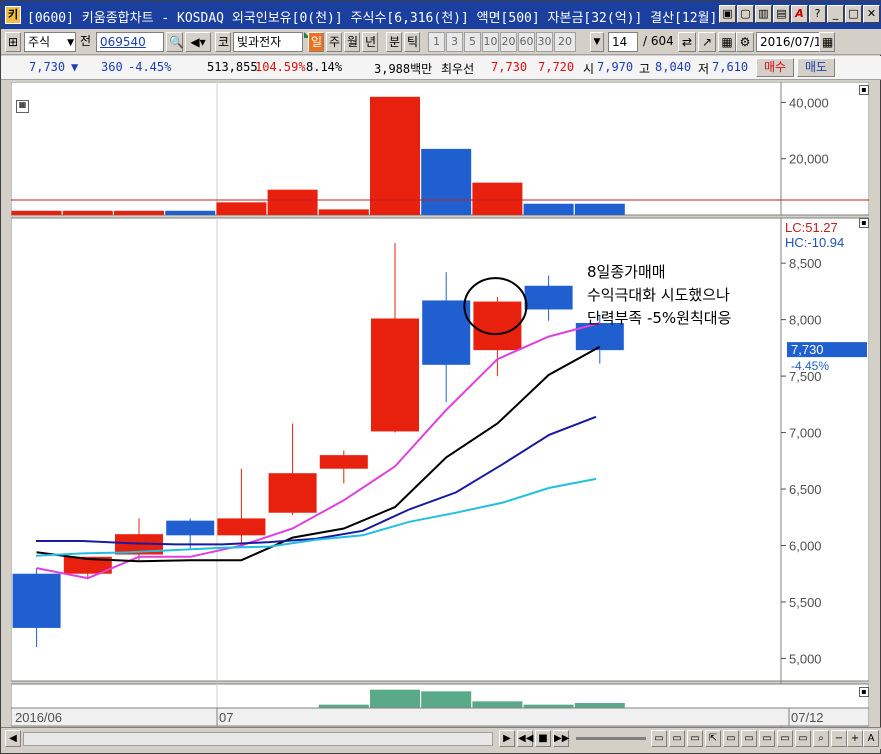  I want to click on title-buttons: ▣ ▢ ▥ ▤ A ? _ □ ✕, so click(799, 14).